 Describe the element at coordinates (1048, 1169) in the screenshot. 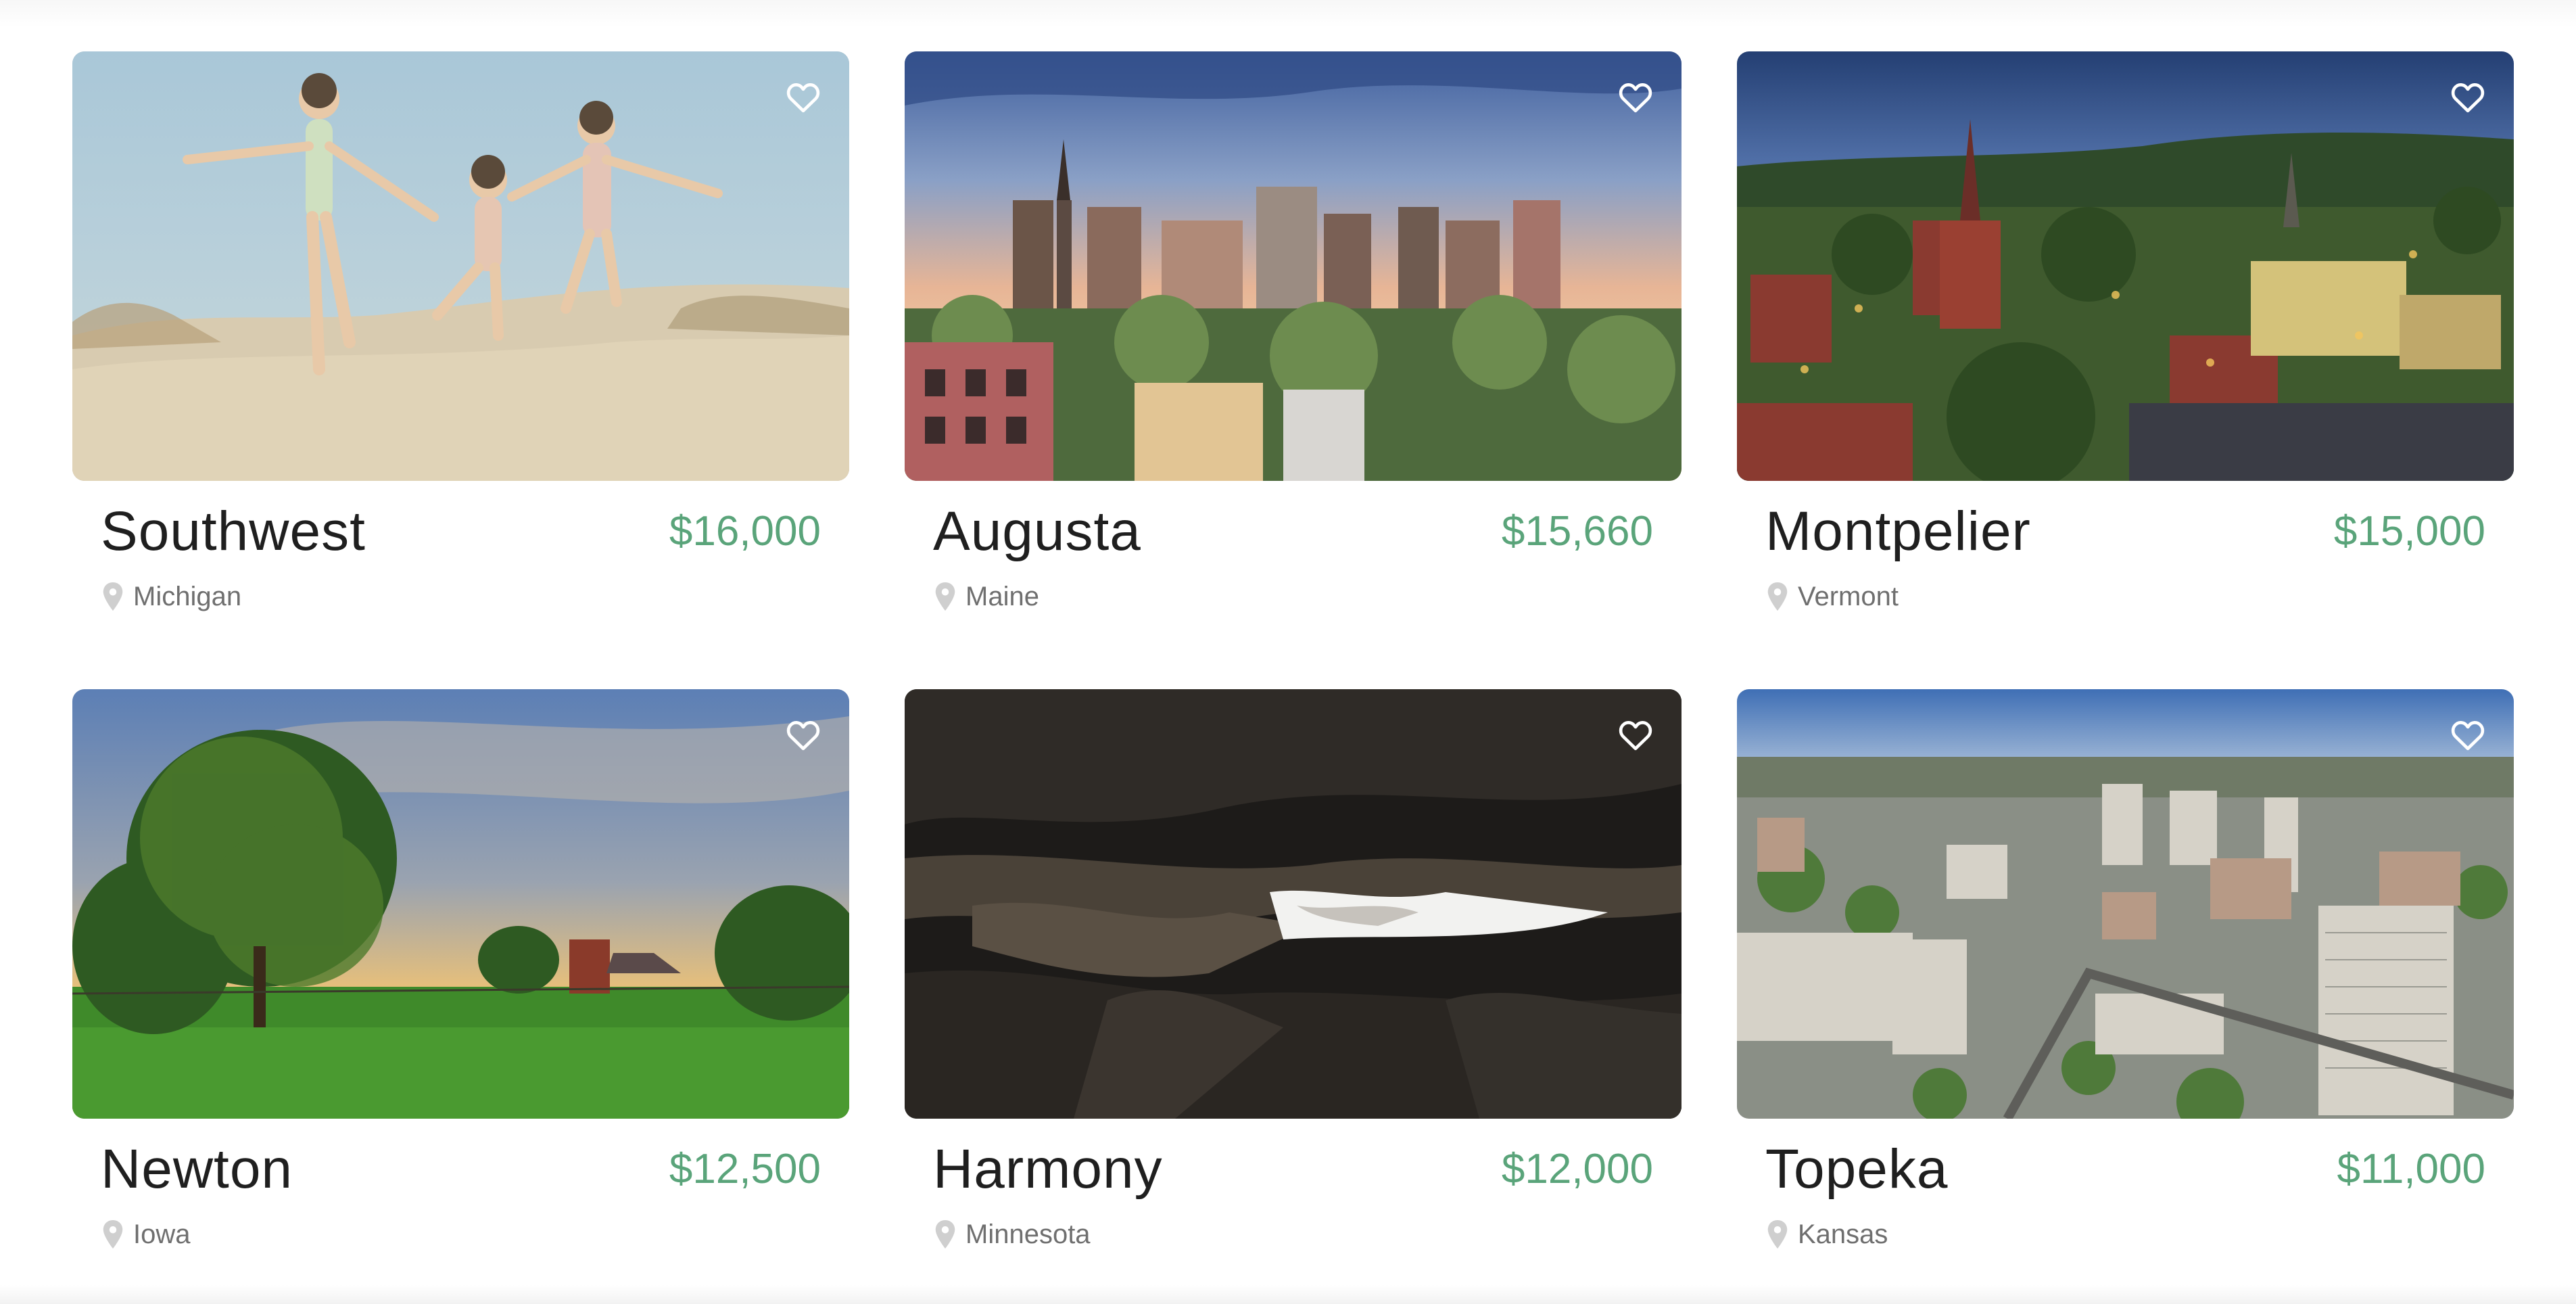

I see `listing-title: Harmony` at that location.